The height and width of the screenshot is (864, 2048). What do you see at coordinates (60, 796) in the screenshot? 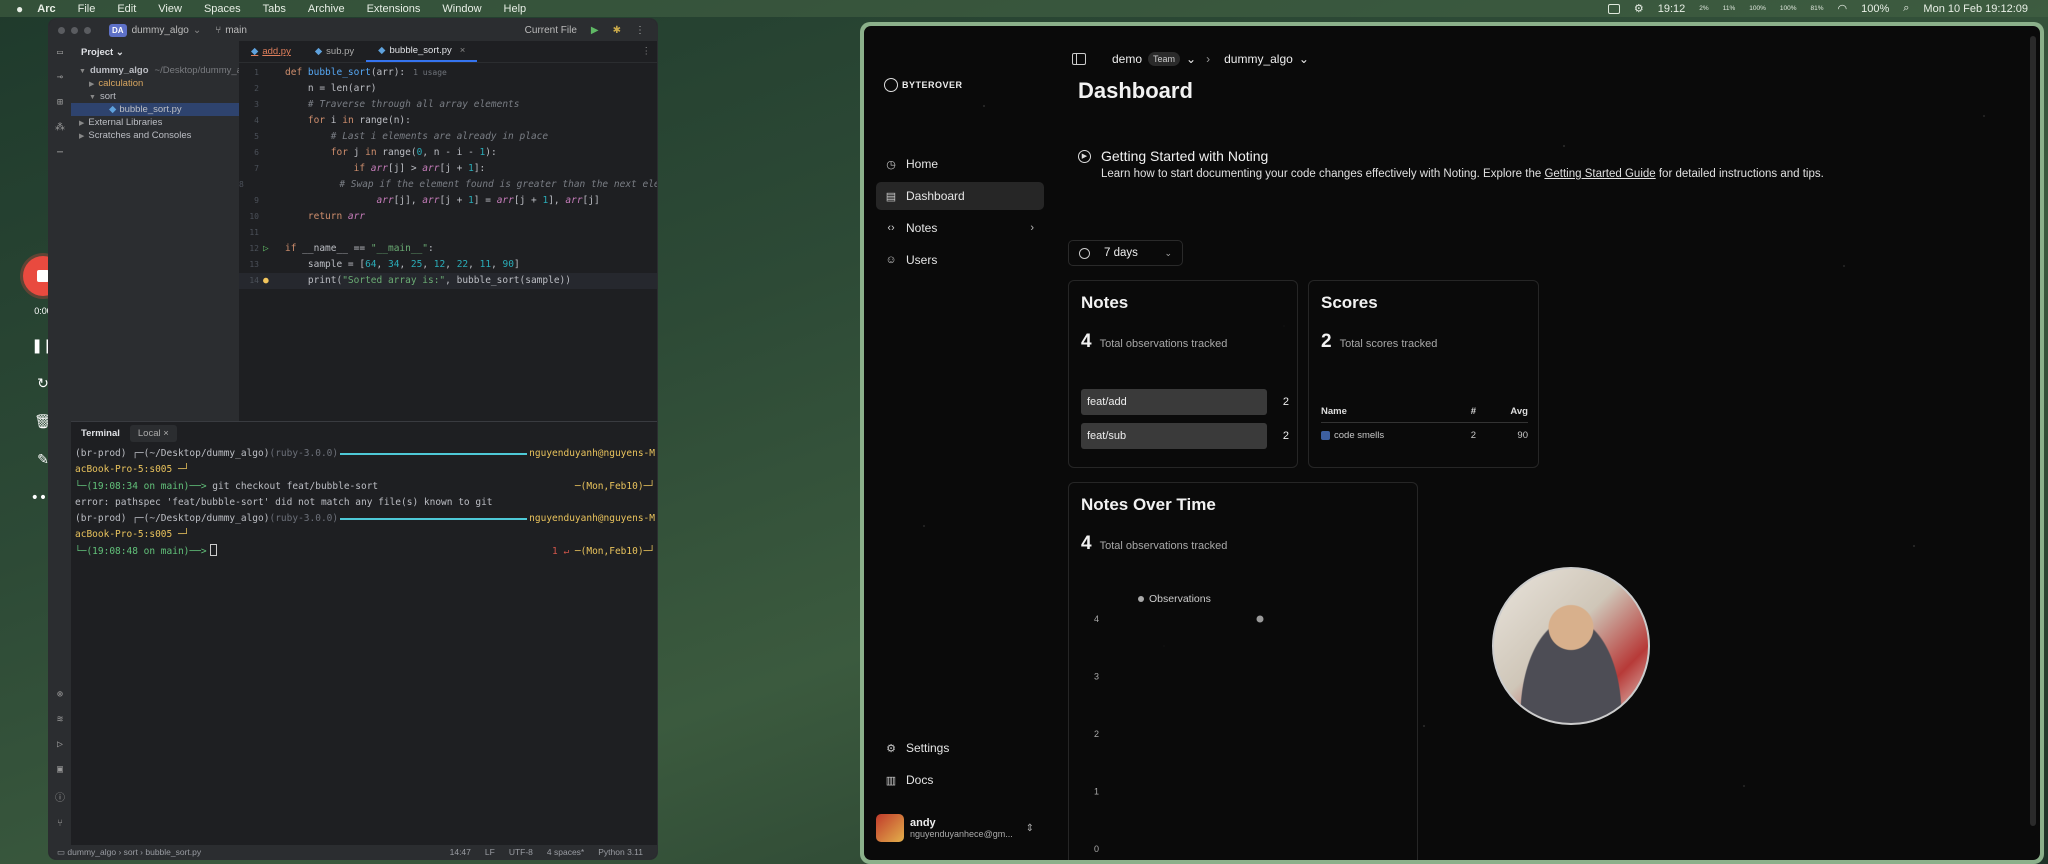
I see `problems-icon: ⓘ` at bounding box center [60, 796].